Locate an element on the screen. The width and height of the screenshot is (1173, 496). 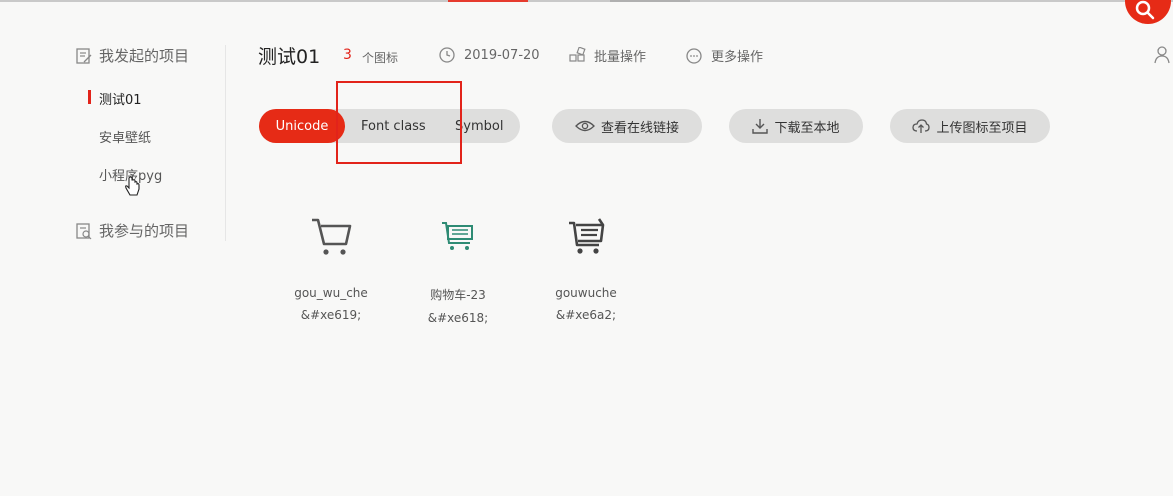
my-projects-label: 我发起的项目 is located at coordinates (144, 56).